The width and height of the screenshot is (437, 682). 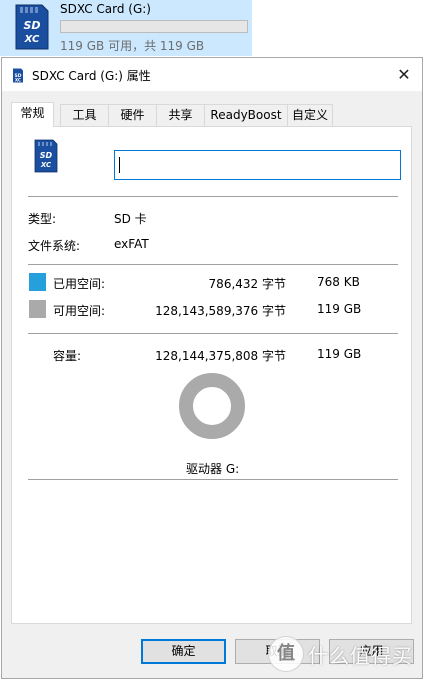 I want to click on watermark: 值 什么值得买, so click(x=348, y=653).